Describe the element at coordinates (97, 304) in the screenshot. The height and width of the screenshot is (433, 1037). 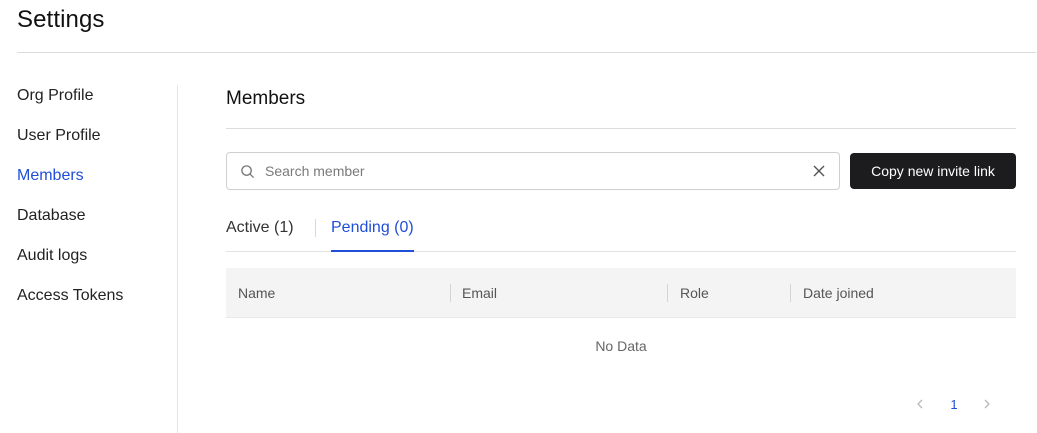
I see `sidebar-item-access-tokens: Access Tokens` at that location.